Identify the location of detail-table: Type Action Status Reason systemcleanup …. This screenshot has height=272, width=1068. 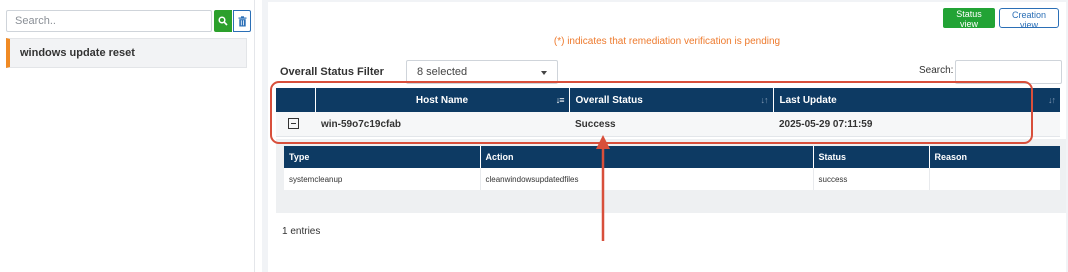
(672, 168).